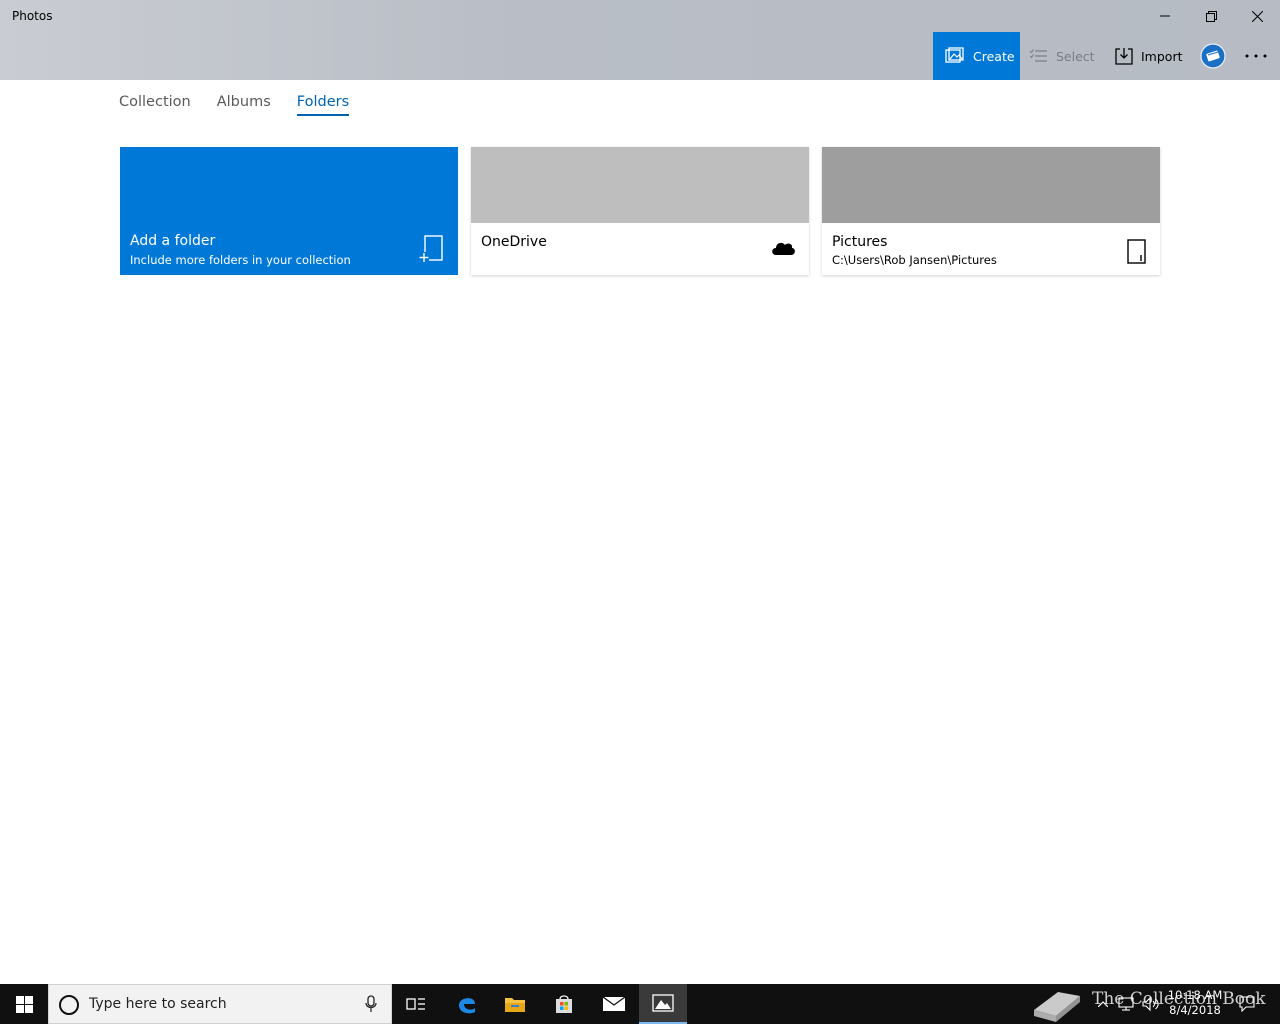  I want to click on restore-button, so click(1211, 16).